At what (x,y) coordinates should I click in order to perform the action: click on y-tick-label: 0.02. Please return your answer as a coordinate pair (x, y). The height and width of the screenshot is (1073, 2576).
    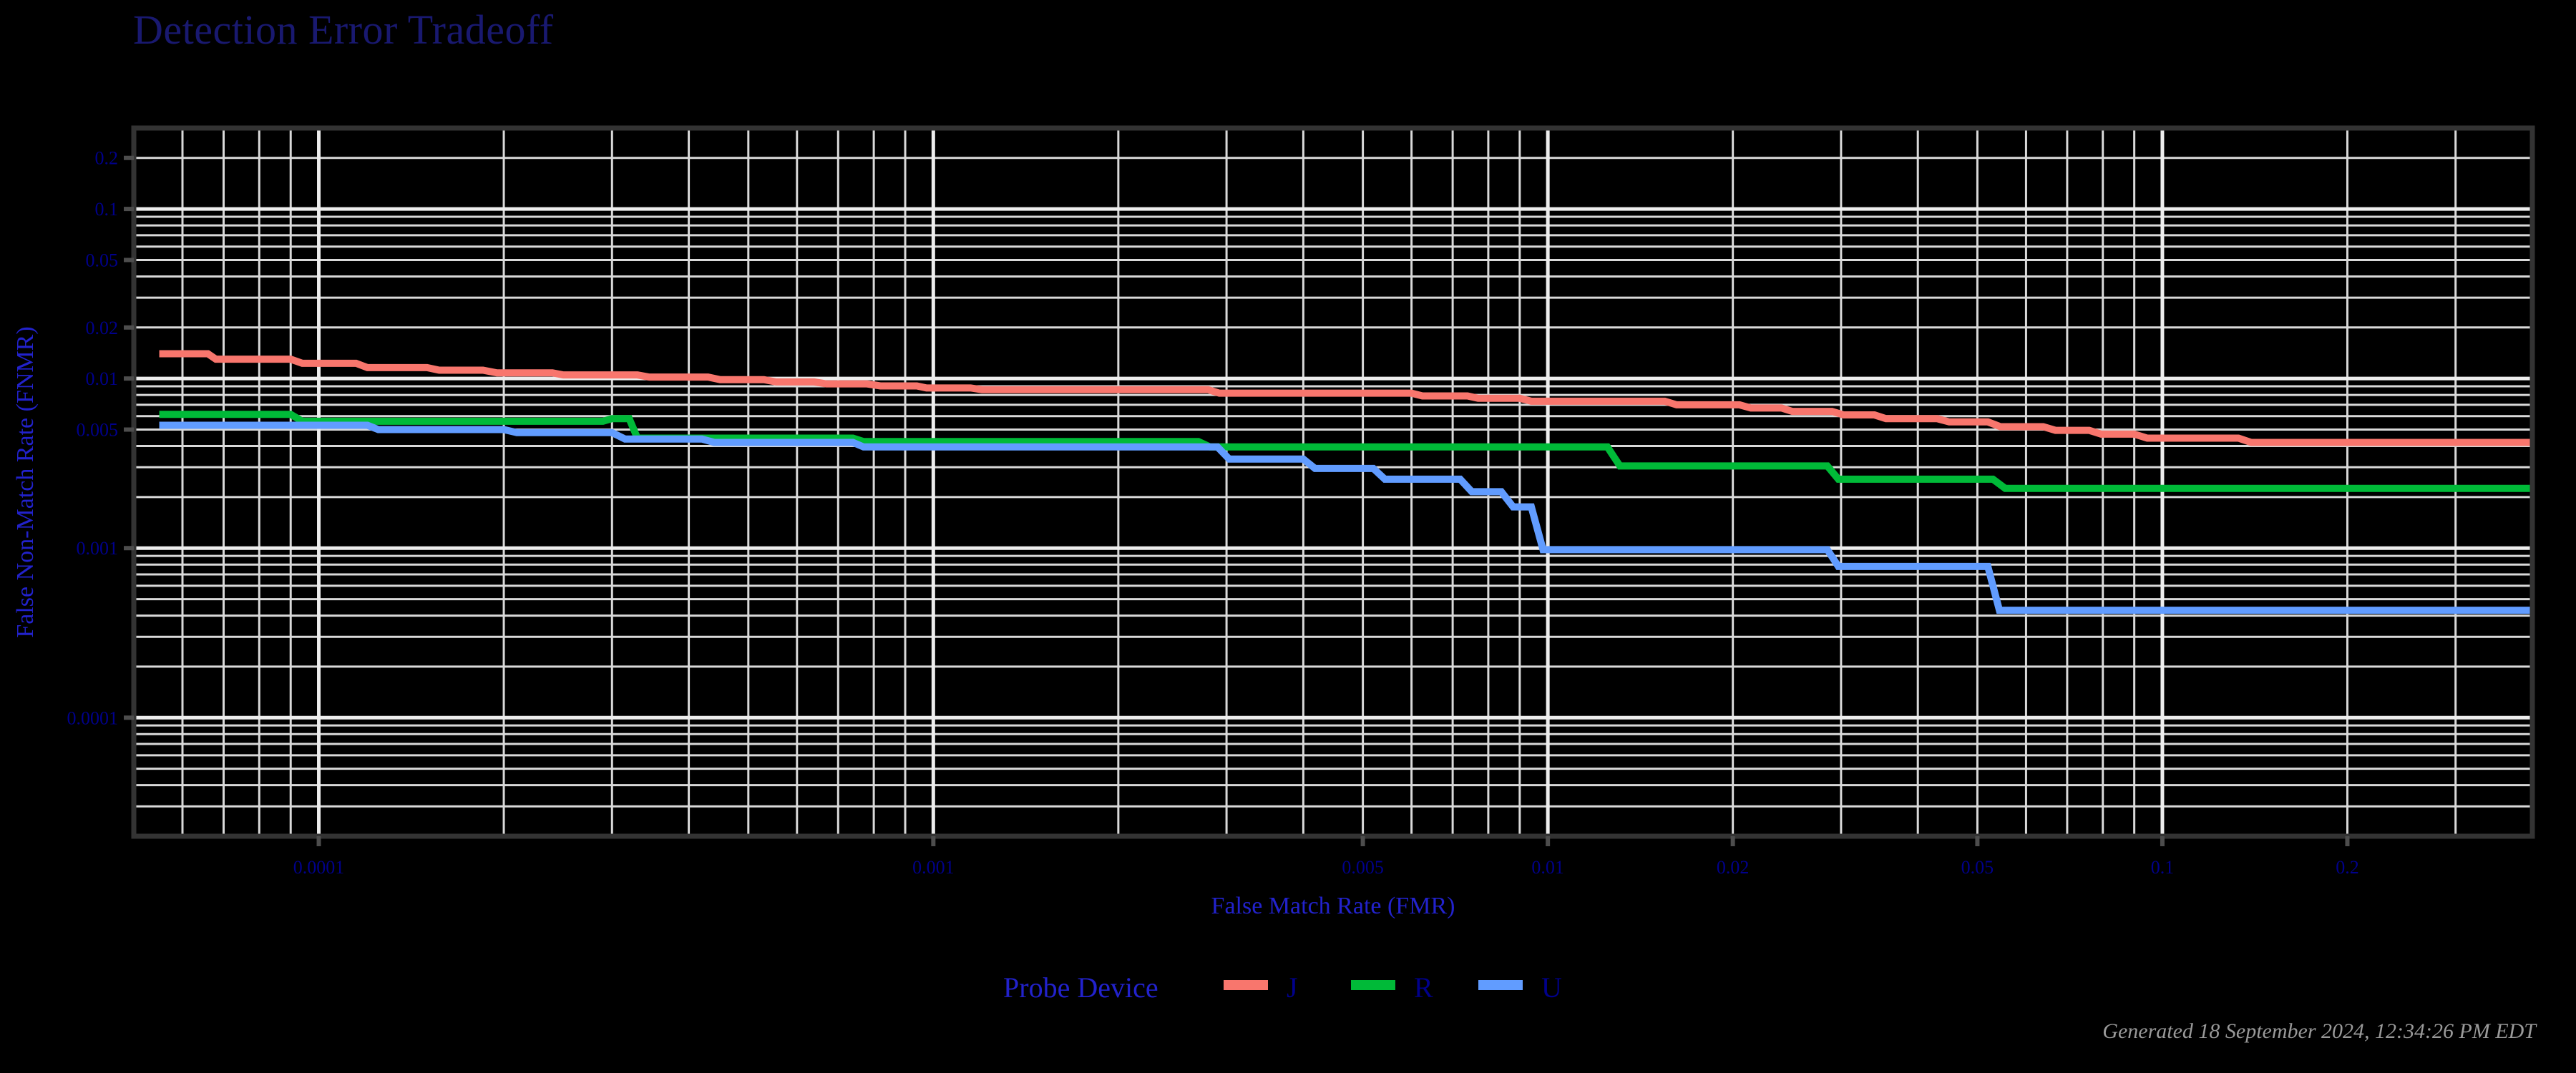
    Looking at the image, I should click on (102, 328).